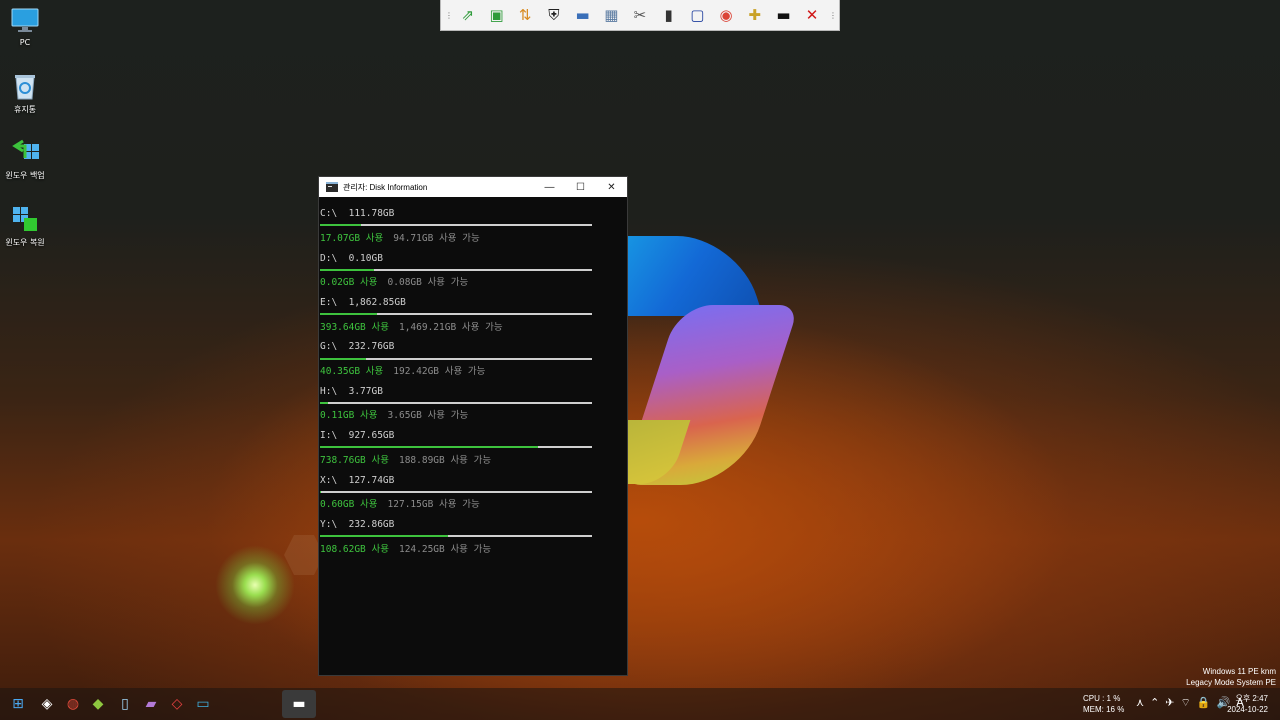  What do you see at coordinates (18, 704) in the screenshot?
I see `start-icon: ⊞` at bounding box center [18, 704].